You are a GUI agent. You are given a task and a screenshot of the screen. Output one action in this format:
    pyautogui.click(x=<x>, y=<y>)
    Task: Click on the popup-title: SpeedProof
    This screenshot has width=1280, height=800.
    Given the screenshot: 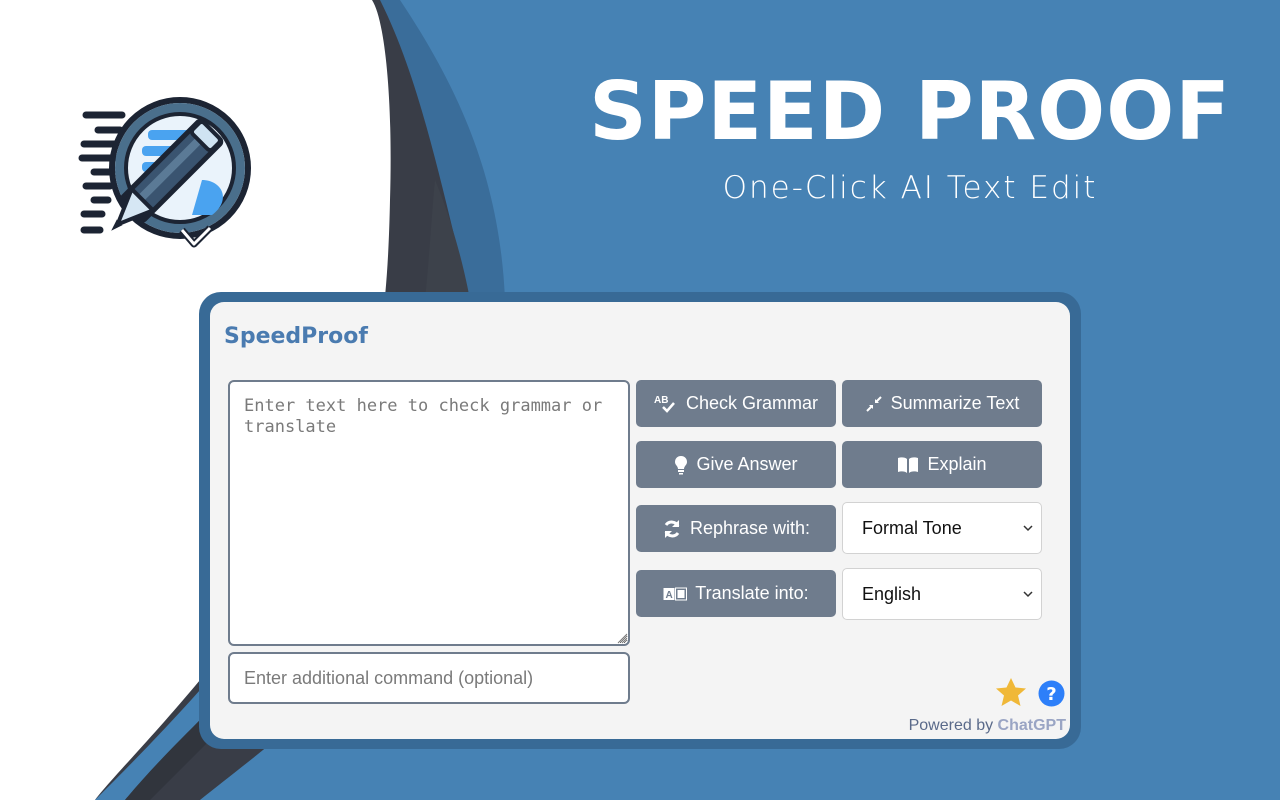 What is the action you would take?
    pyautogui.click(x=296, y=336)
    